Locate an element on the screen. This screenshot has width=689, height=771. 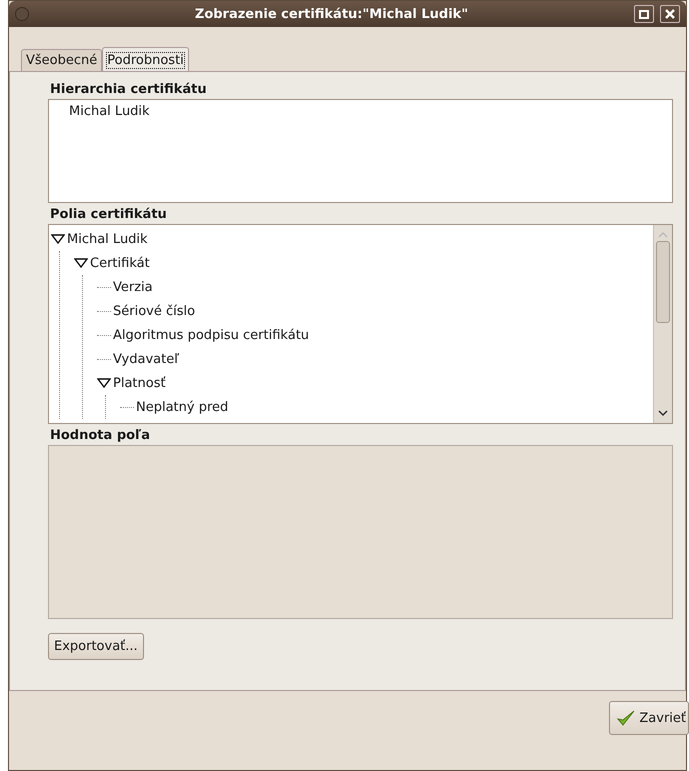
scrollbar is located at coordinates (662, 324).